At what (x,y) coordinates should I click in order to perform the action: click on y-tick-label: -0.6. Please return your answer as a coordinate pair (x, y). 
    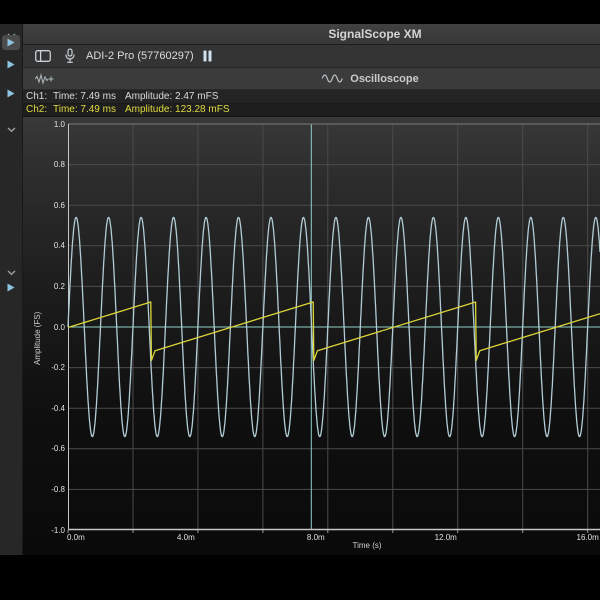
    Looking at the image, I should click on (58, 449).